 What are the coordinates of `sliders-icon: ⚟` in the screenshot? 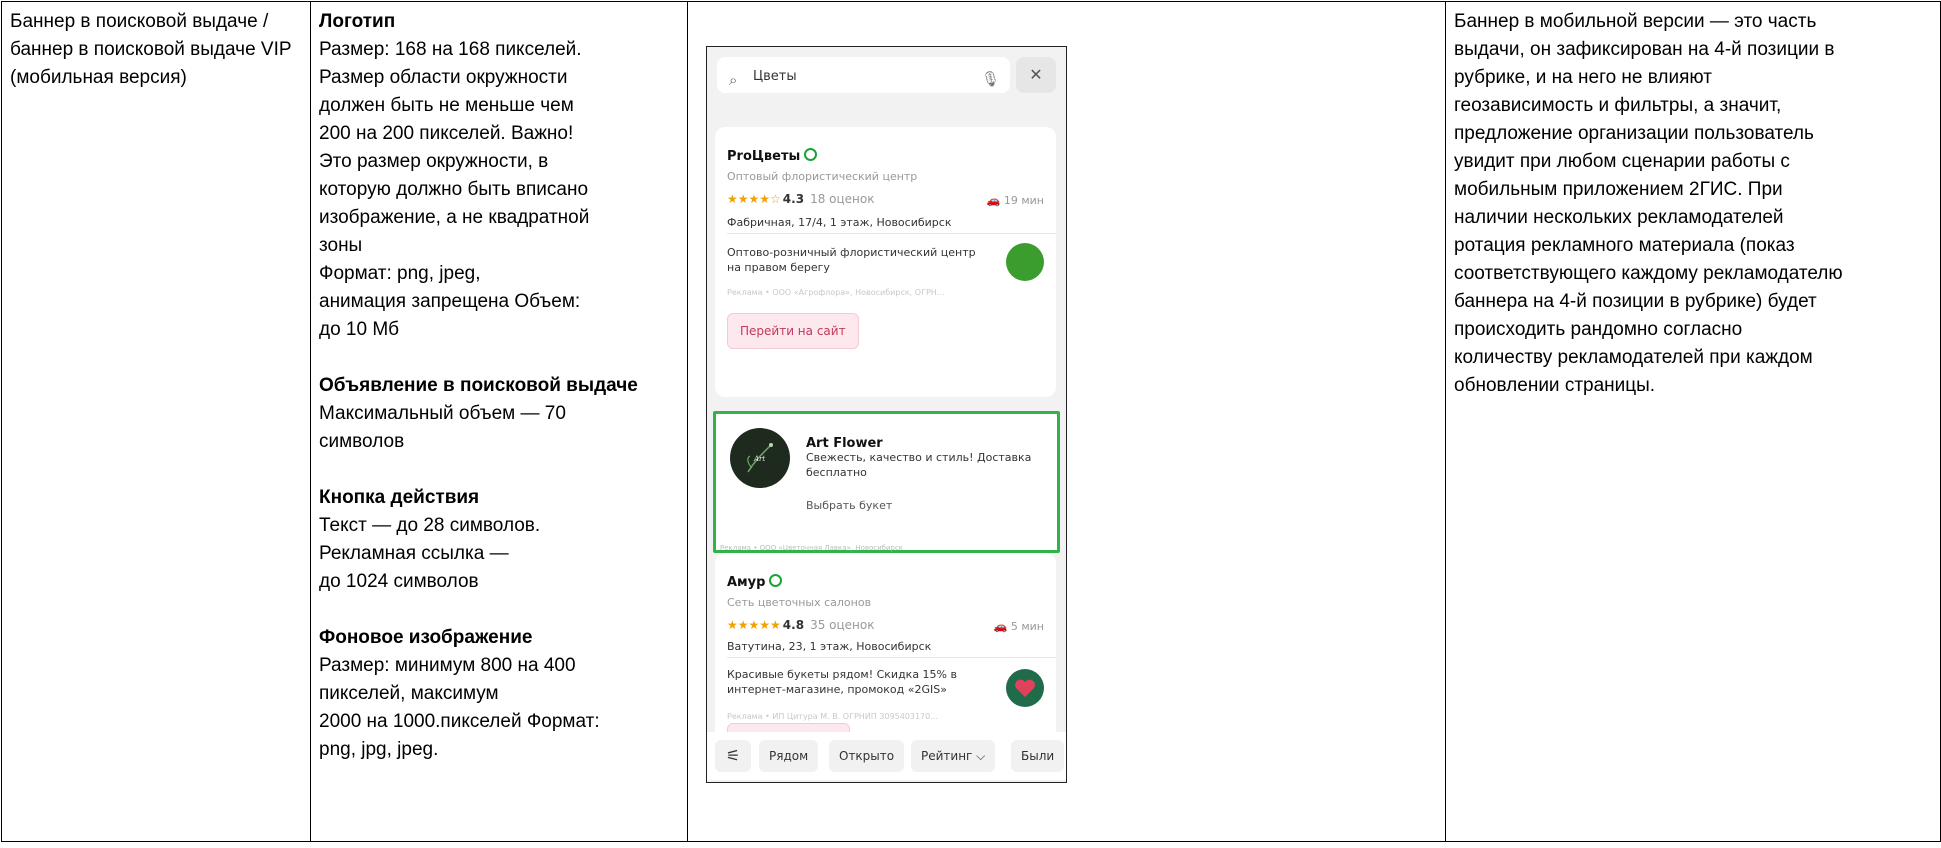 It's located at (733, 755).